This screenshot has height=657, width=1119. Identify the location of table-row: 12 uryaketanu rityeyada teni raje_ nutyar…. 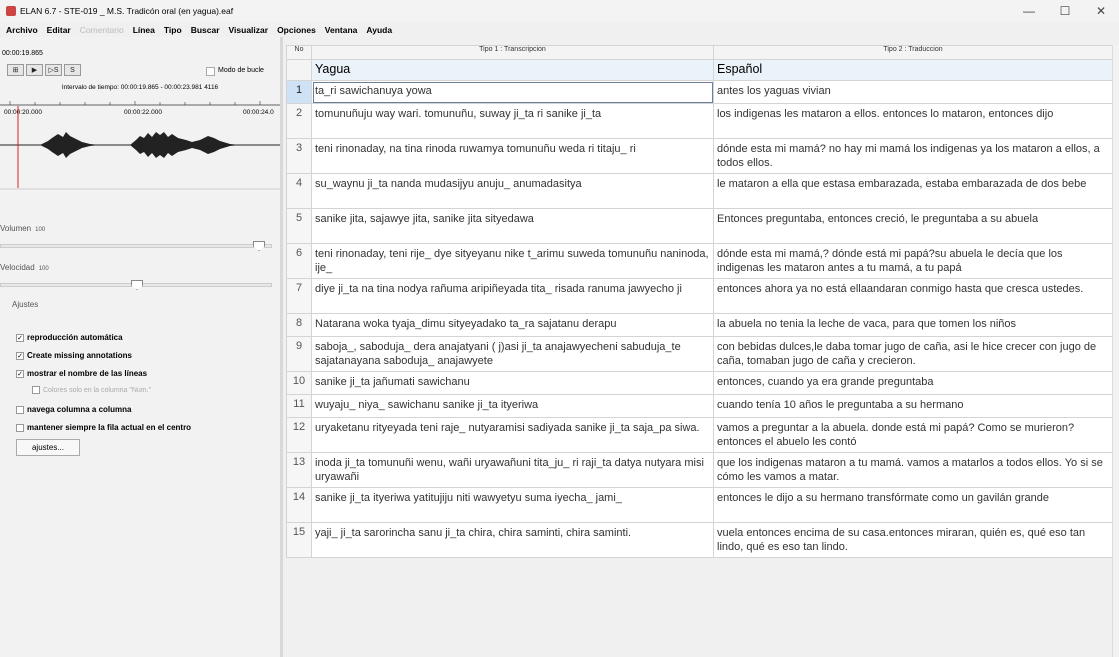
(699, 435).